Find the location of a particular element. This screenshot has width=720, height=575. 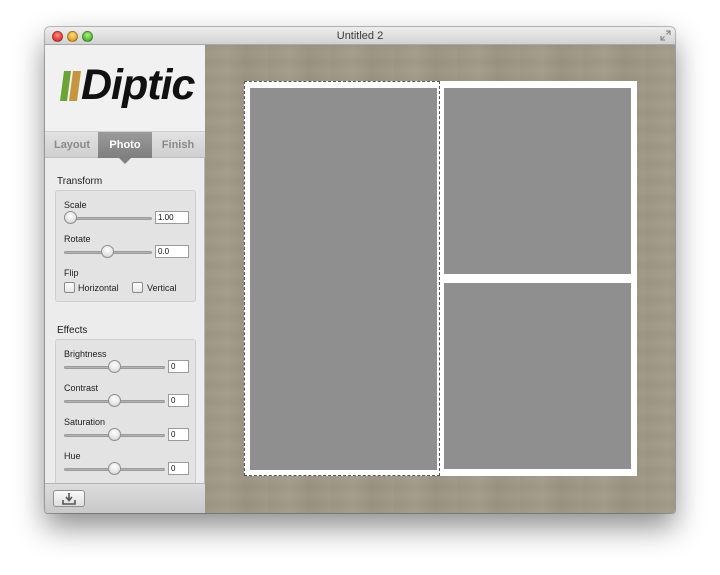

active-tab-pointer is located at coordinates (125, 161).